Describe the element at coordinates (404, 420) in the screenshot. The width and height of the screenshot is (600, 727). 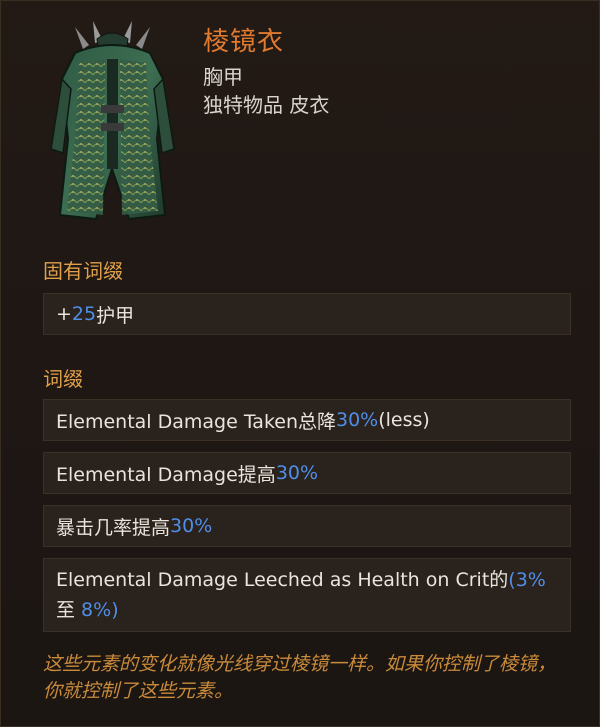
I see `affix-suffix: (less)` at that location.